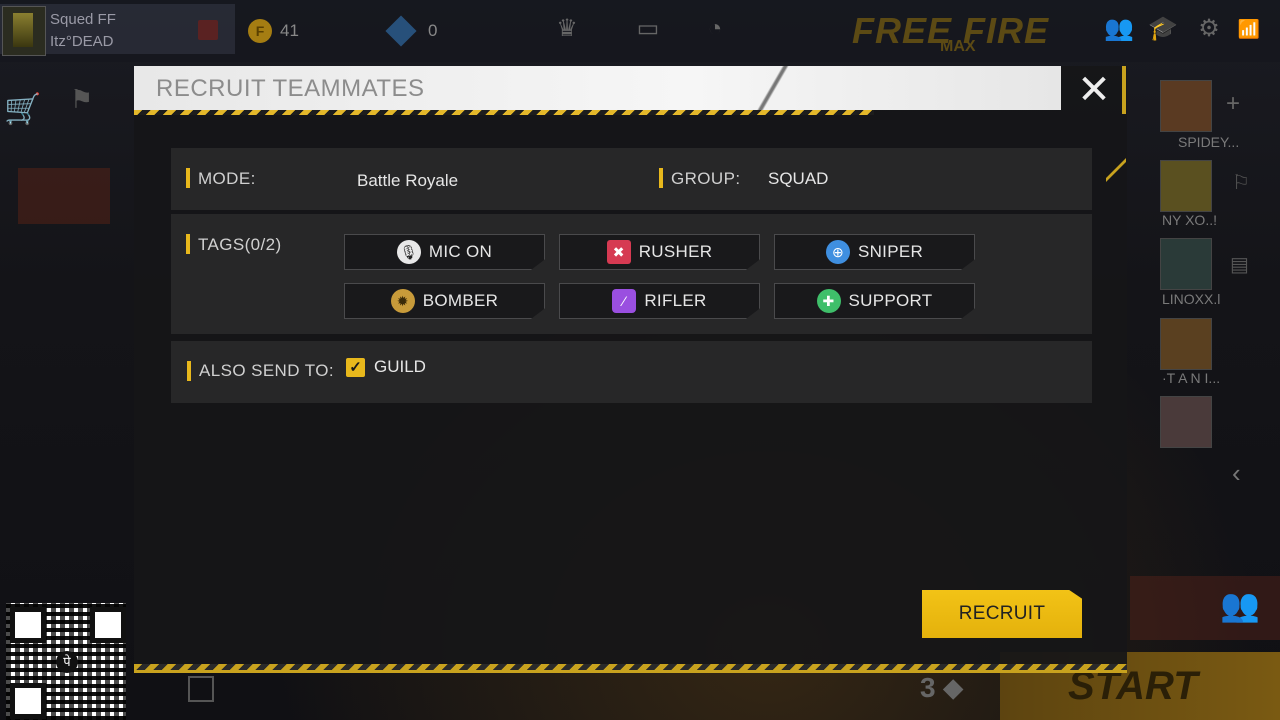  Describe the element at coordinates (1116, 170) in the screenshot. I see `corner-decoration` at that location.